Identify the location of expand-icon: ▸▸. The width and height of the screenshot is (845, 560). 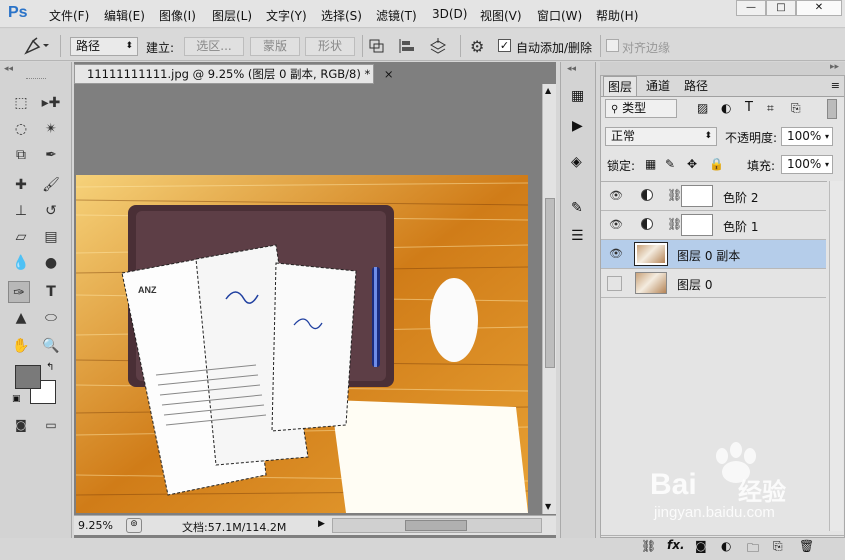
(834, 67).